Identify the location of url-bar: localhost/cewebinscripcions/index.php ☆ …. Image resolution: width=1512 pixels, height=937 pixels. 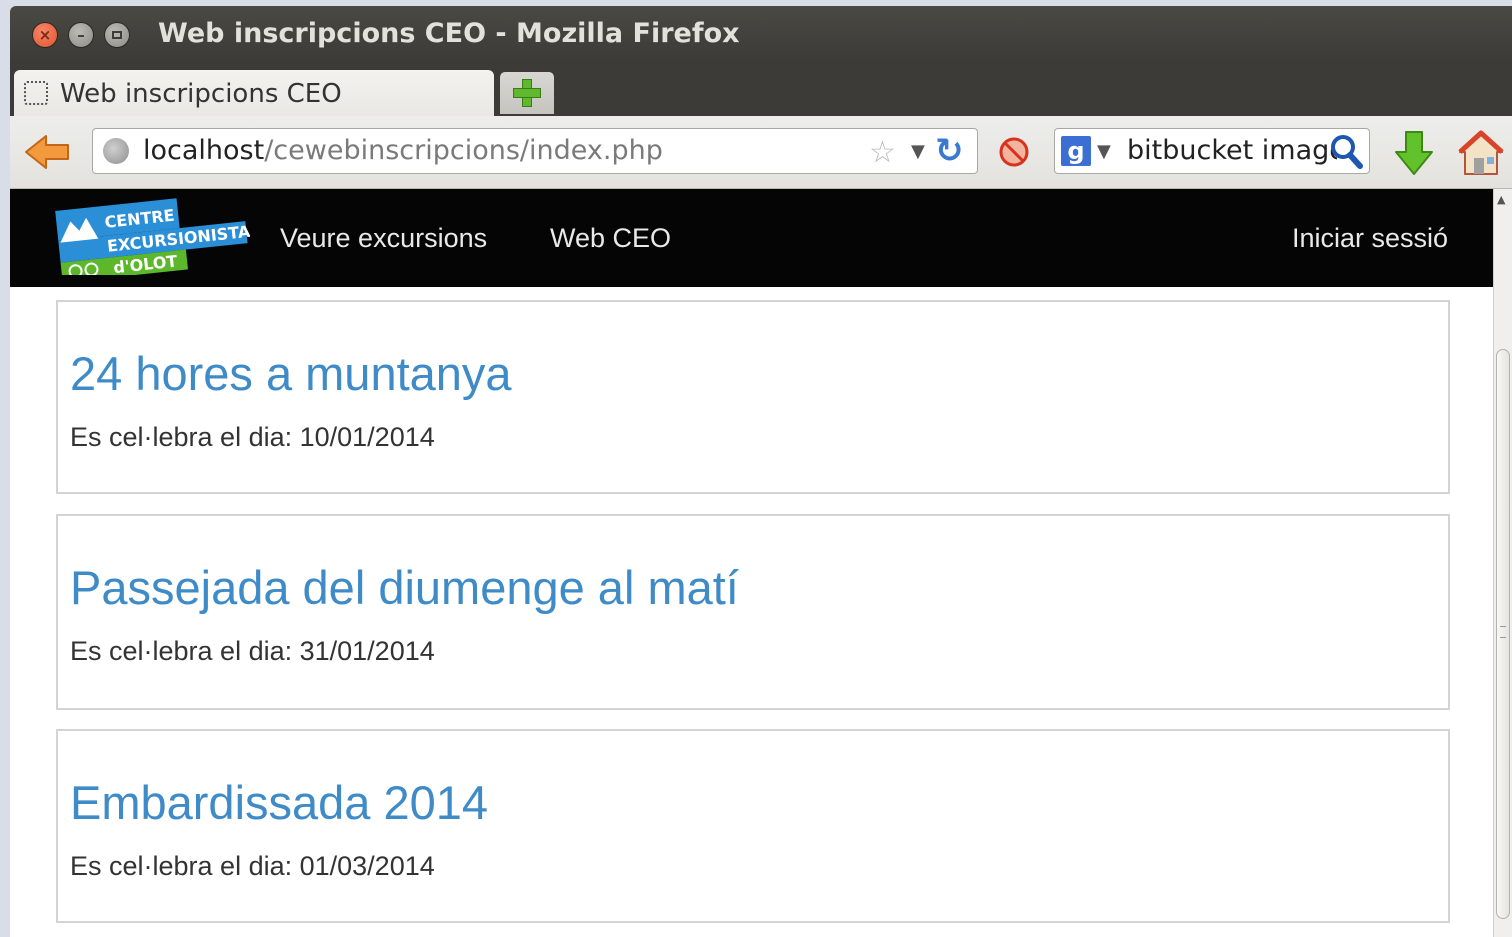
(535, 151).